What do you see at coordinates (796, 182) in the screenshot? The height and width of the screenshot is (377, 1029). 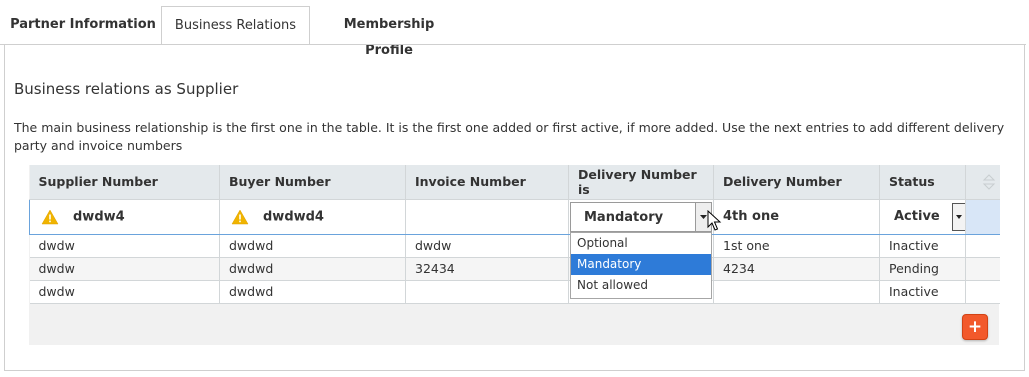 I see `column-header-delivery-number: Delivery Number` at bounding box center [796, 182].